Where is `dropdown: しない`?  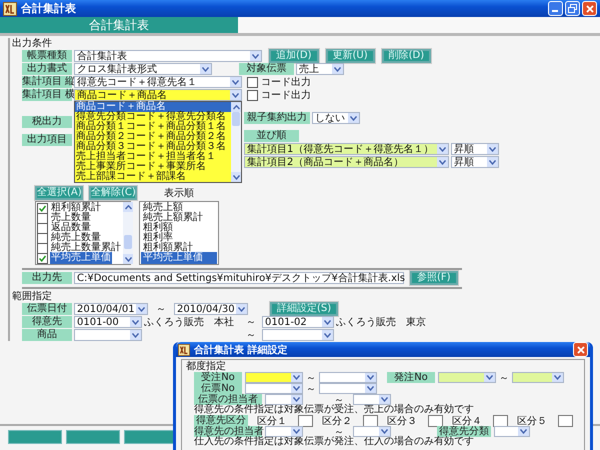
dropdown: しない is located at coordinates (336, 118).